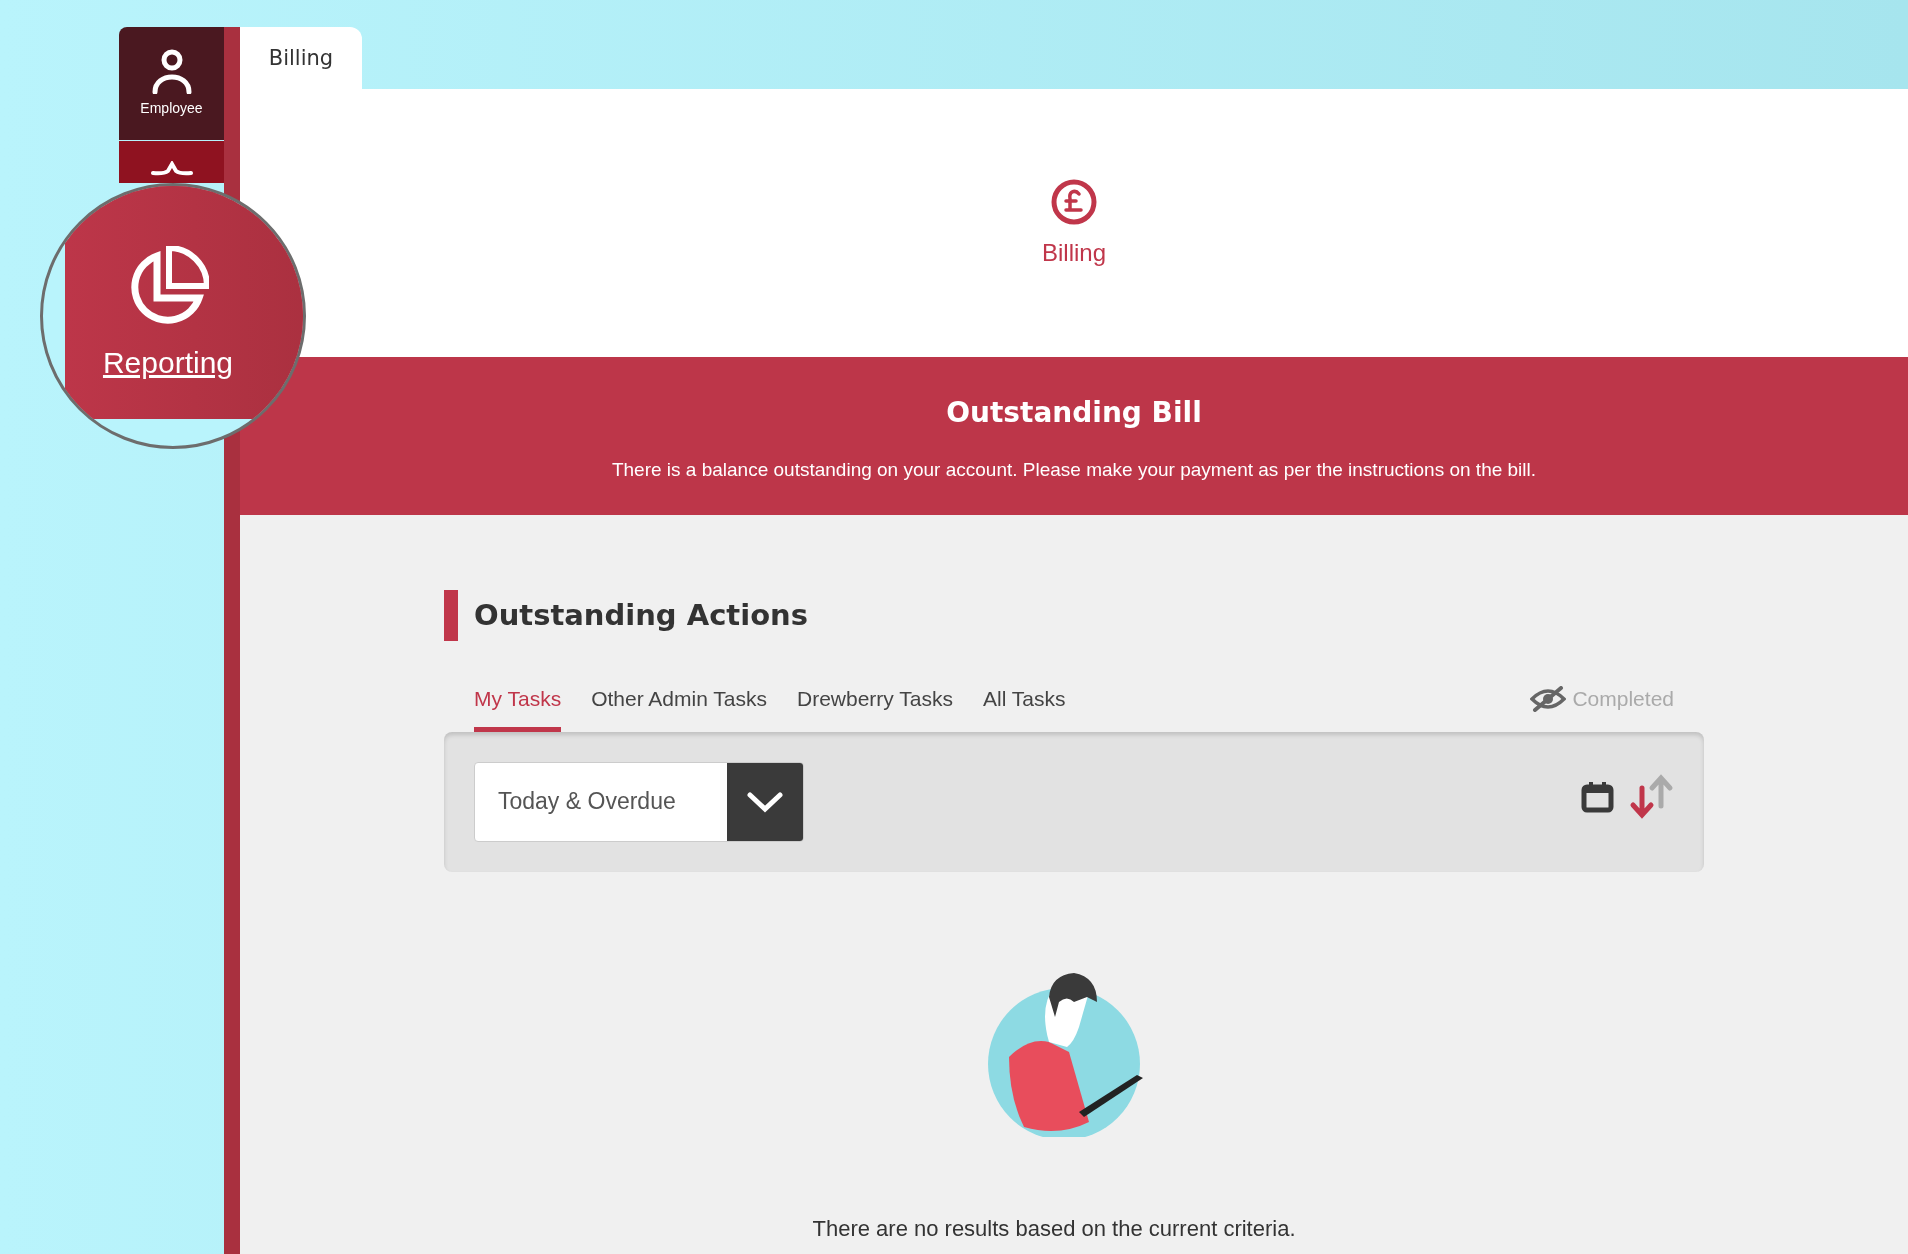  Describe the element at coordinates (1597, 796) in the screenshot. I see `calendar-icon` at that location.